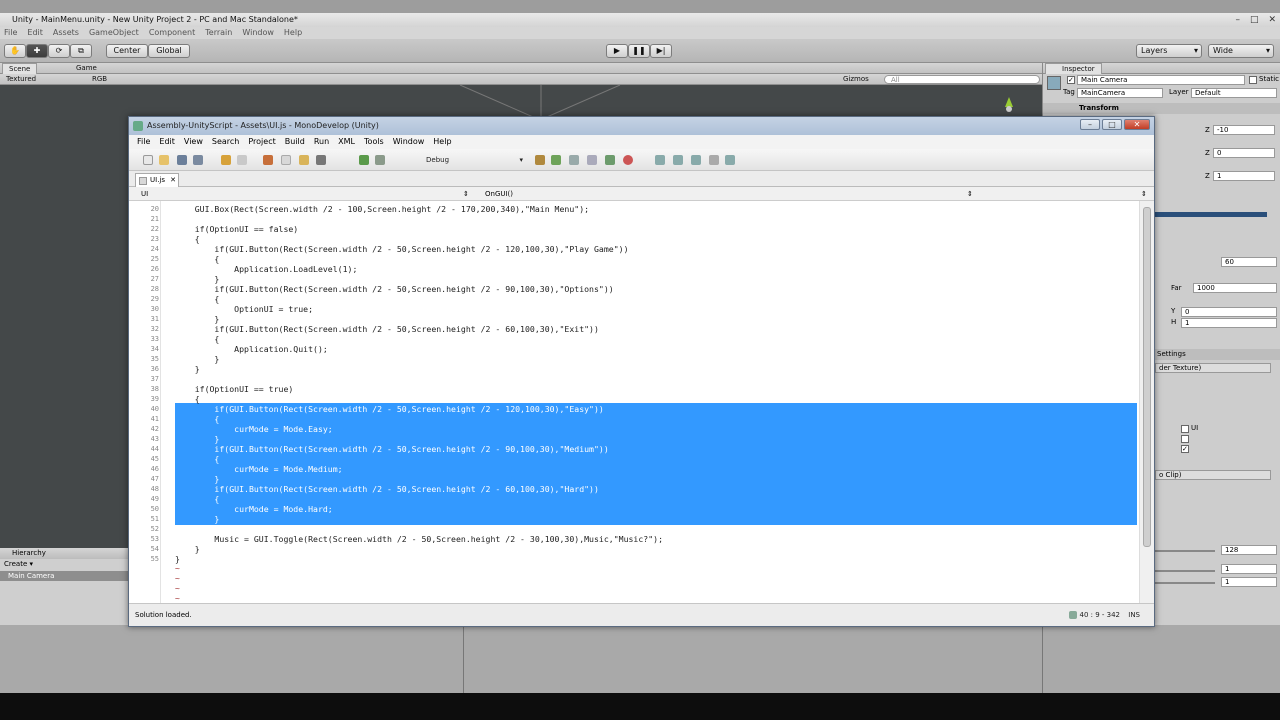 Image resolution: width=1280 pixels, height=720 pixels. Describe the element at coordinates (1213, 475) in the screenshot. I see `clip-field: o Clip)` at that location.